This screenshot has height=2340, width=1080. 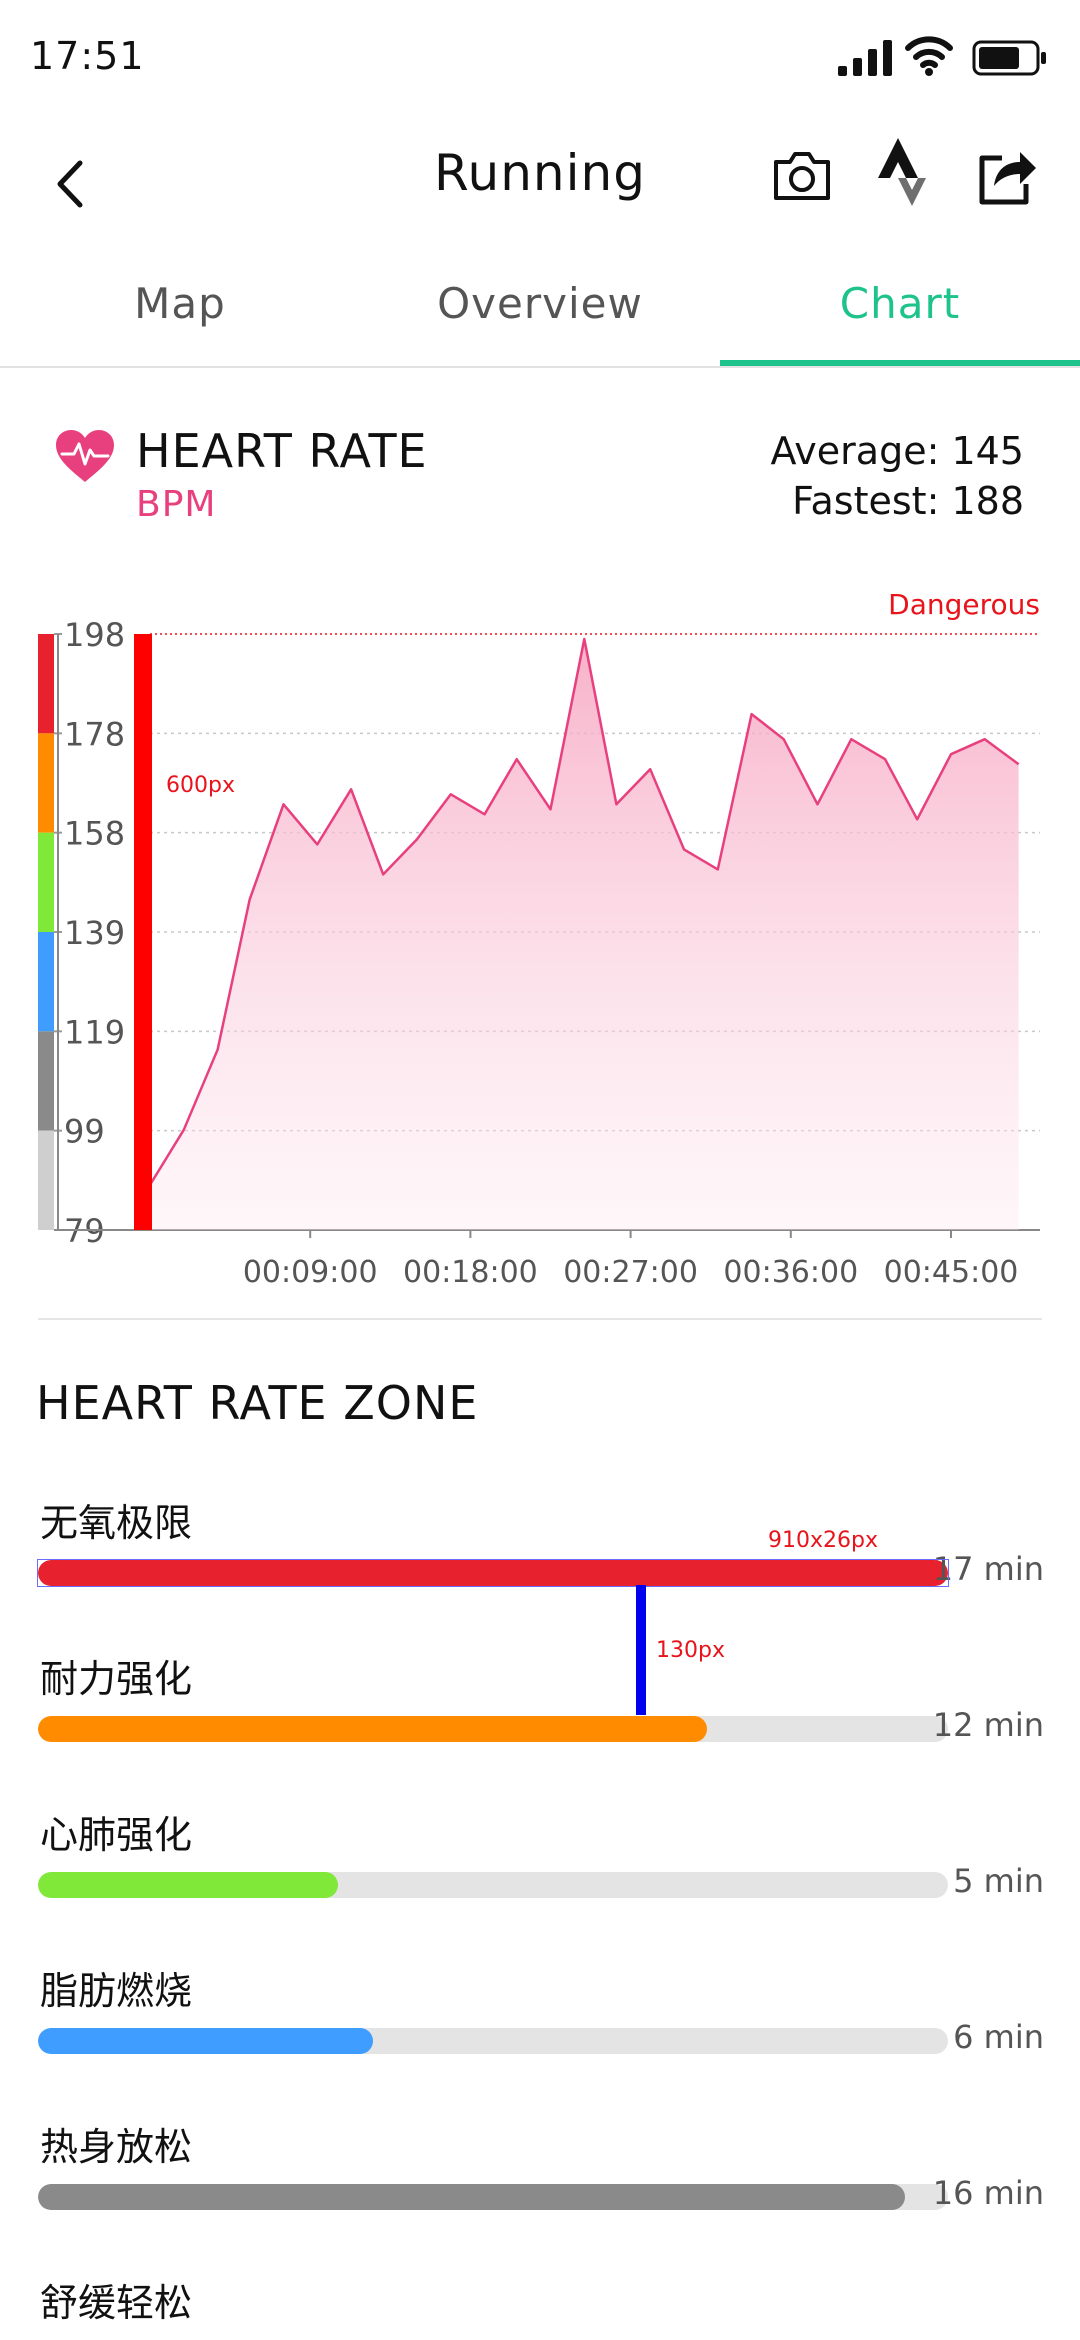 I want to click on zone-name: 舒缓轻松, so click(x=116, y=2303).